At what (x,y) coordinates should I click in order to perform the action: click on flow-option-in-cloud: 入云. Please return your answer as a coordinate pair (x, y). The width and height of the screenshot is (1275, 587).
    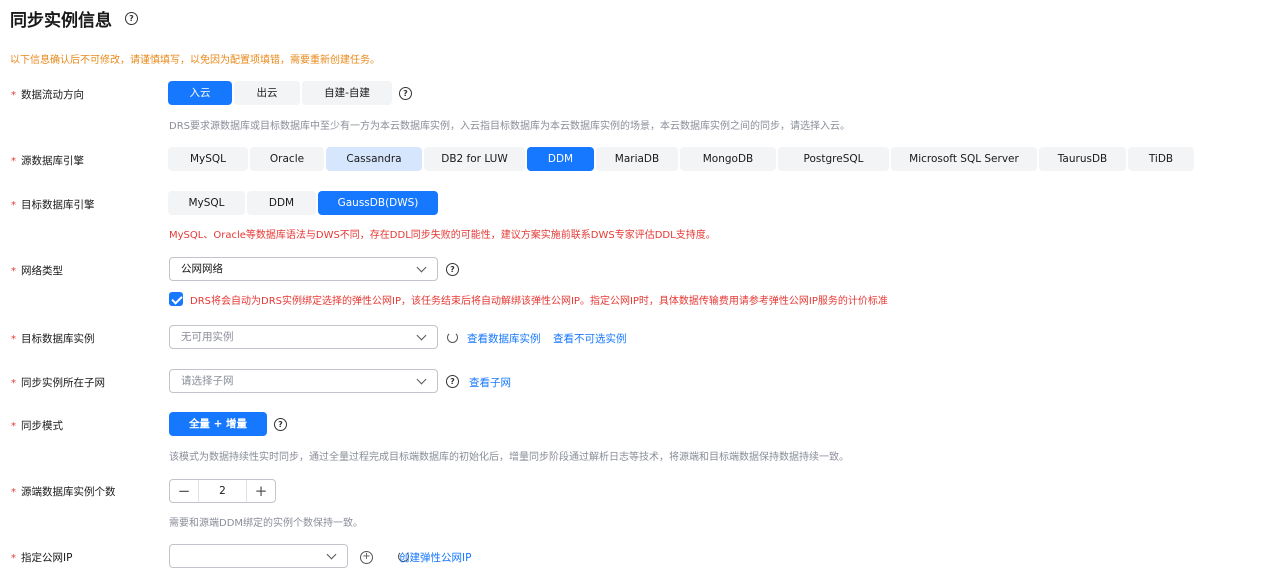
    Looking at the image, I should click on (200, 93).